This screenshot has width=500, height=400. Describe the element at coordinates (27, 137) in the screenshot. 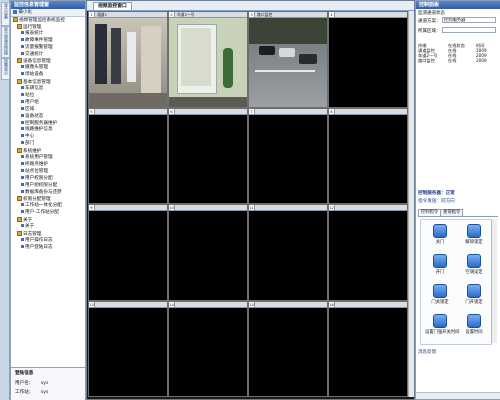

I see `tree-item: 中心` at that location.